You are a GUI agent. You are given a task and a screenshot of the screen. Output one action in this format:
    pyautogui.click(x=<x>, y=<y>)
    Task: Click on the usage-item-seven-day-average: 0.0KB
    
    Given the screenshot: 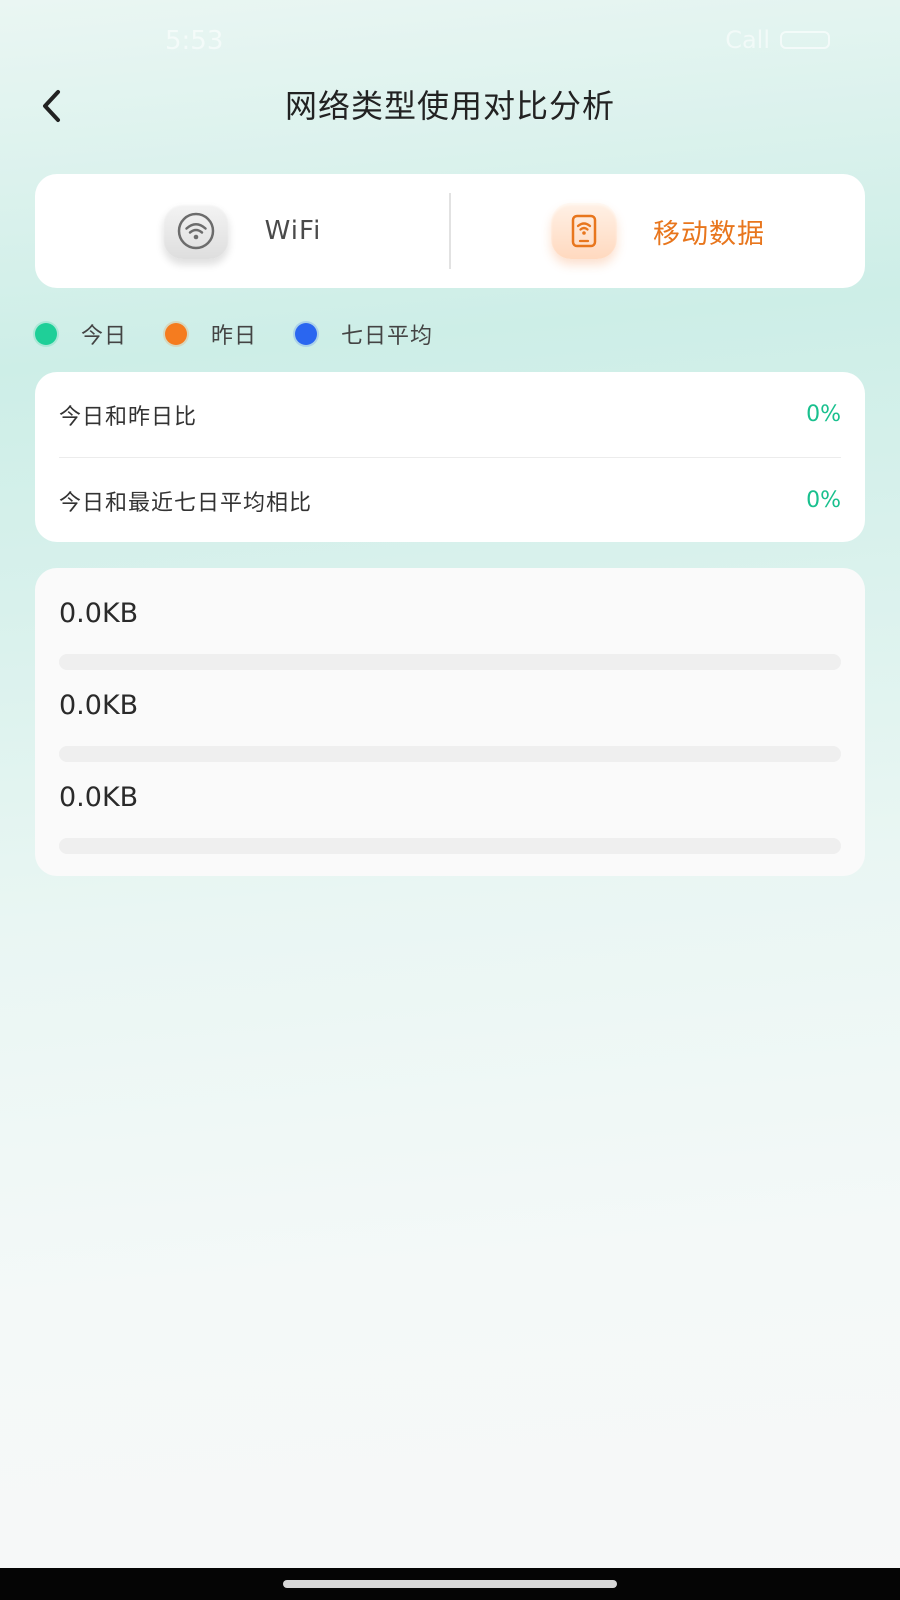 What is the action you would take?
    pyautogui.click(x=450, y=824)
    